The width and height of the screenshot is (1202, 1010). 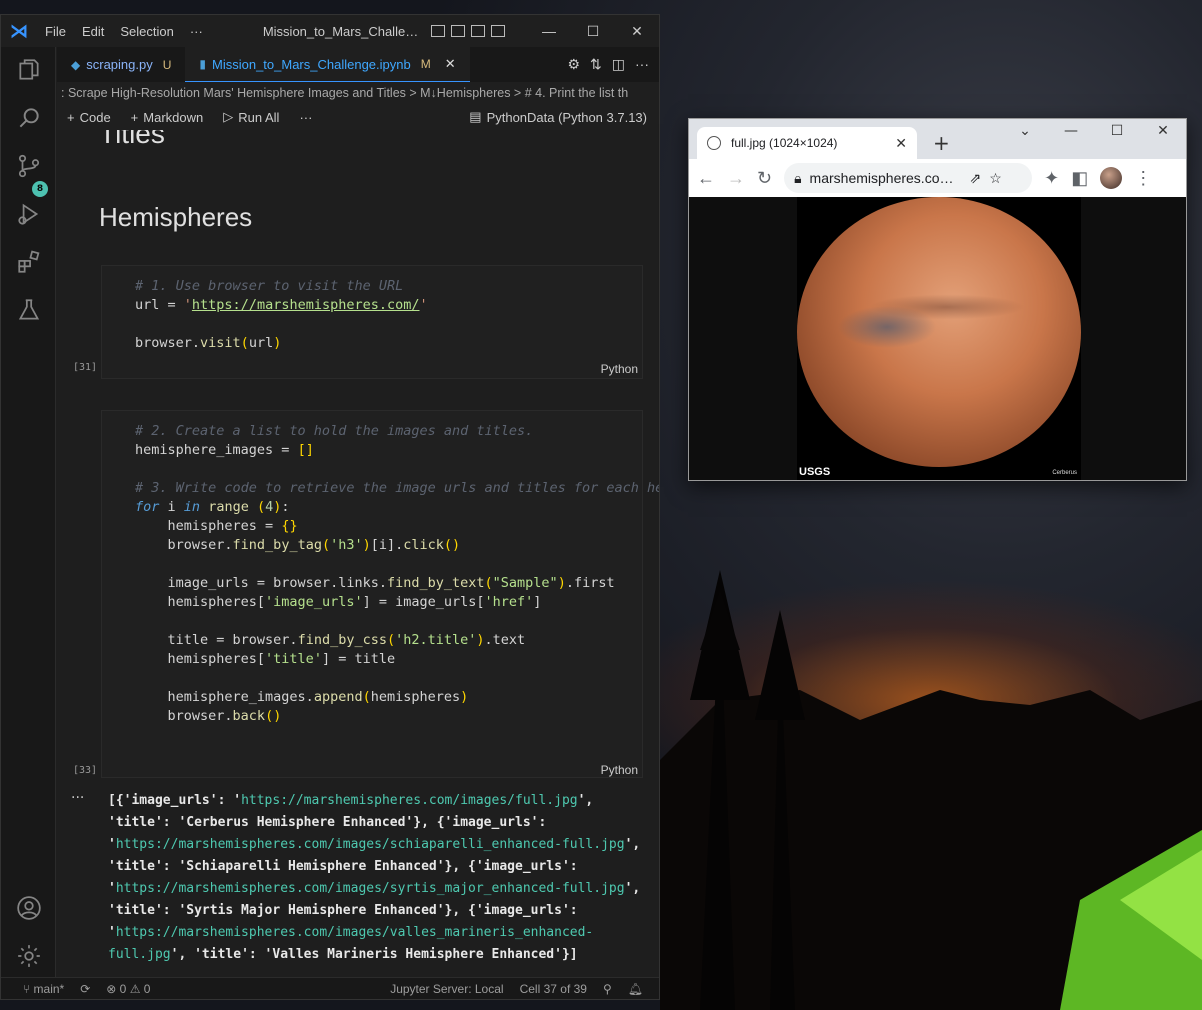 What do you see at coordinates (976, 178) in the screenshot?
I see `share-icon: ⇗` at bounding box center [976, 178].